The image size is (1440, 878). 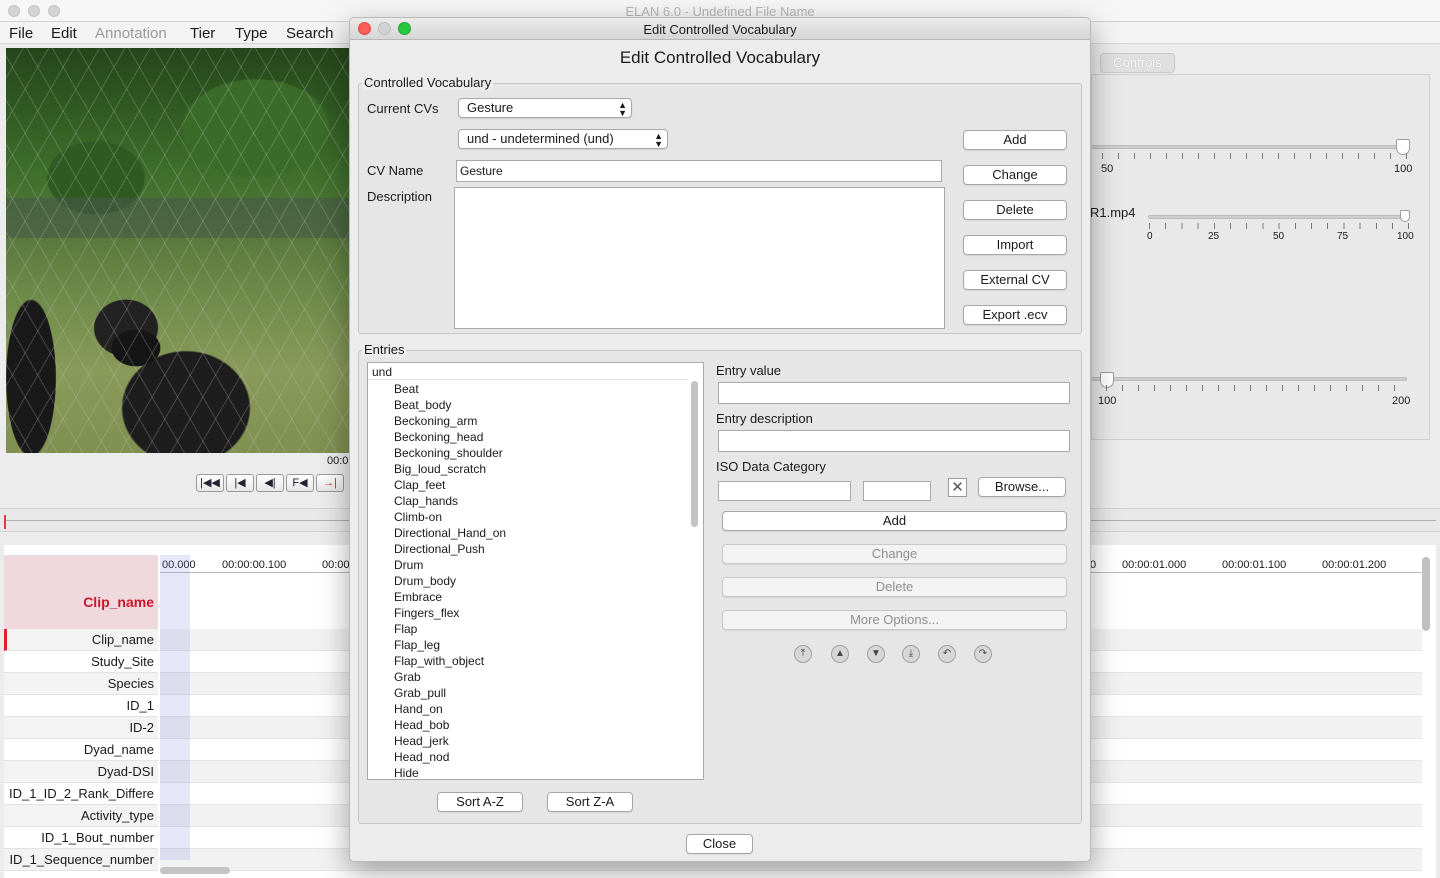 What do you see at coordinates (81, 860) in the screenshot?
I see `tier-label-sequence-number: ID_1_Sequence_number` at bounding box center [81, 860].